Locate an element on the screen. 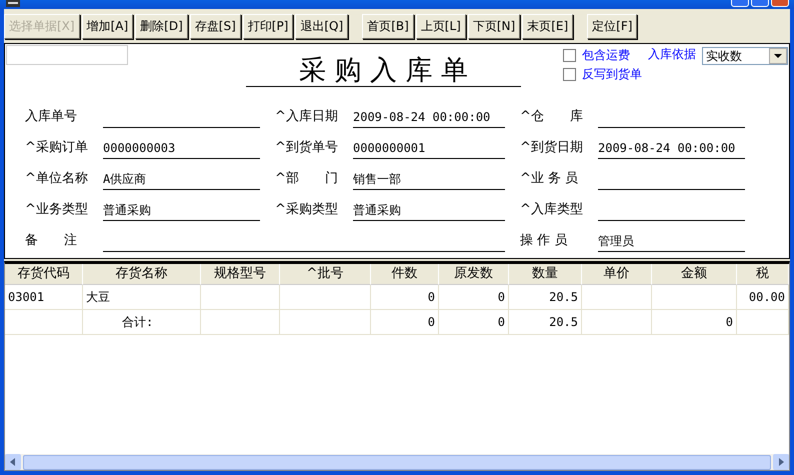  checkbox-label: 包含运费 is located at coordinates (606, 55).